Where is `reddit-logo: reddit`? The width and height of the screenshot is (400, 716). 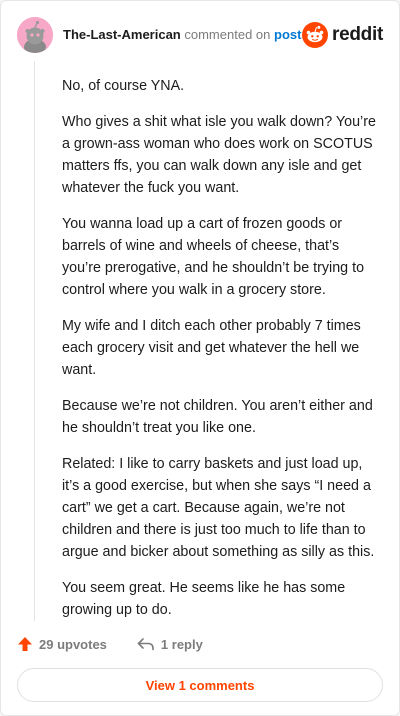
reddit-logo: reddit is located at coordinates (342, 35).